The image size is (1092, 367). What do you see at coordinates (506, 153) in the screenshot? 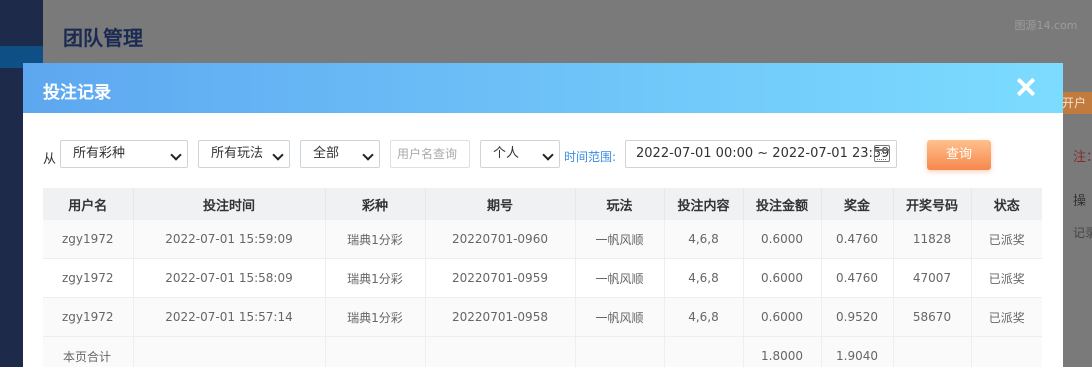
I see `person-select-value: 个人` at bounding box center [506, 153].